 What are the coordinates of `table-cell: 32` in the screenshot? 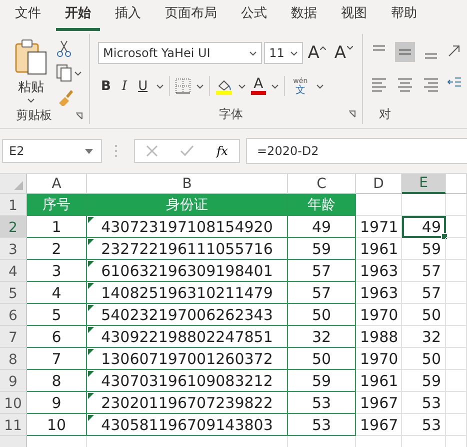 It's located at (322, 337).